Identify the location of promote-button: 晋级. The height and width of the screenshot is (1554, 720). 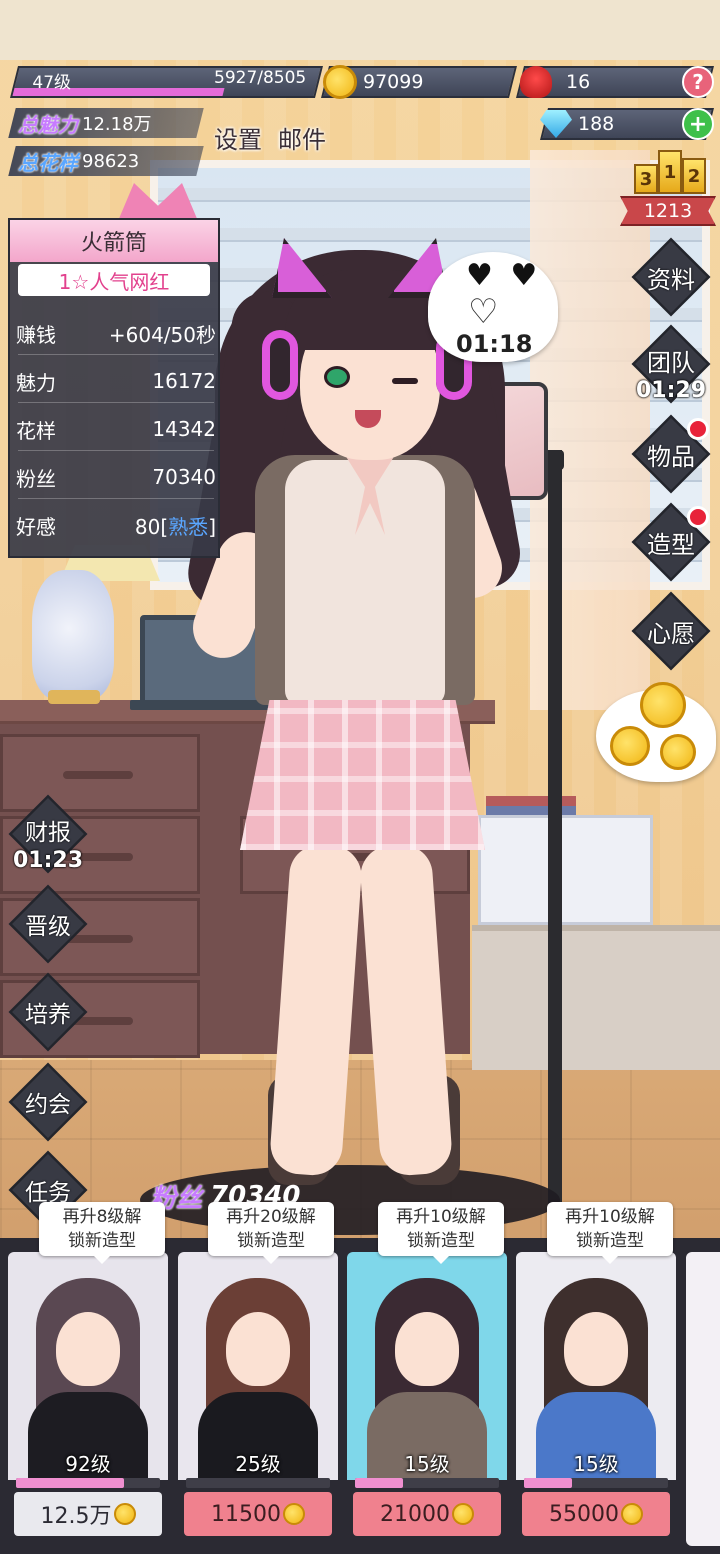
(48, 924).